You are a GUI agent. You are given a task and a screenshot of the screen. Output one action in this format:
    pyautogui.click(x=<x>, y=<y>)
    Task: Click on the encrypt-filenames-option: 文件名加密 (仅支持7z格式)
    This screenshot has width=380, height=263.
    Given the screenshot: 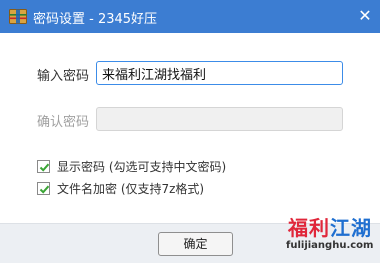 What is the action you would take?
    pyautogui.click(x=120, y=188)
    